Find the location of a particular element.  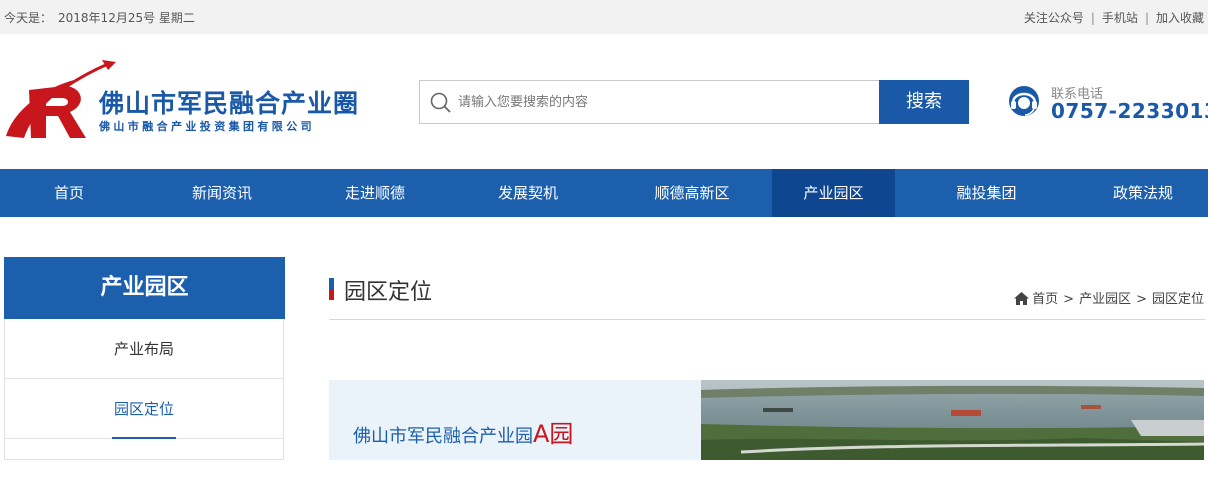

mobile-site-link: 手机站 is located at coordinates (1120, 18).